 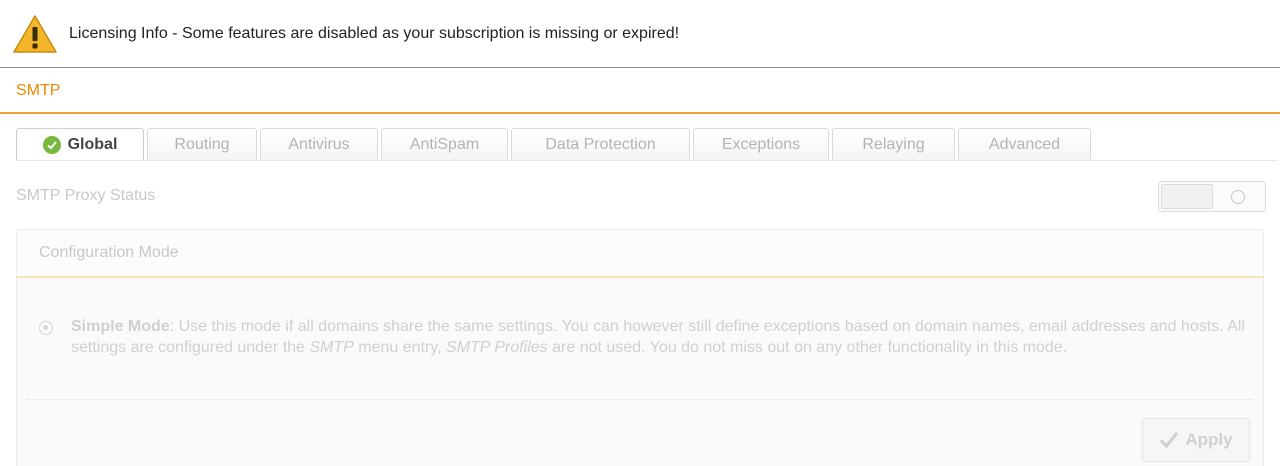 I want to click on section-divider, so click(x=640, y=113).